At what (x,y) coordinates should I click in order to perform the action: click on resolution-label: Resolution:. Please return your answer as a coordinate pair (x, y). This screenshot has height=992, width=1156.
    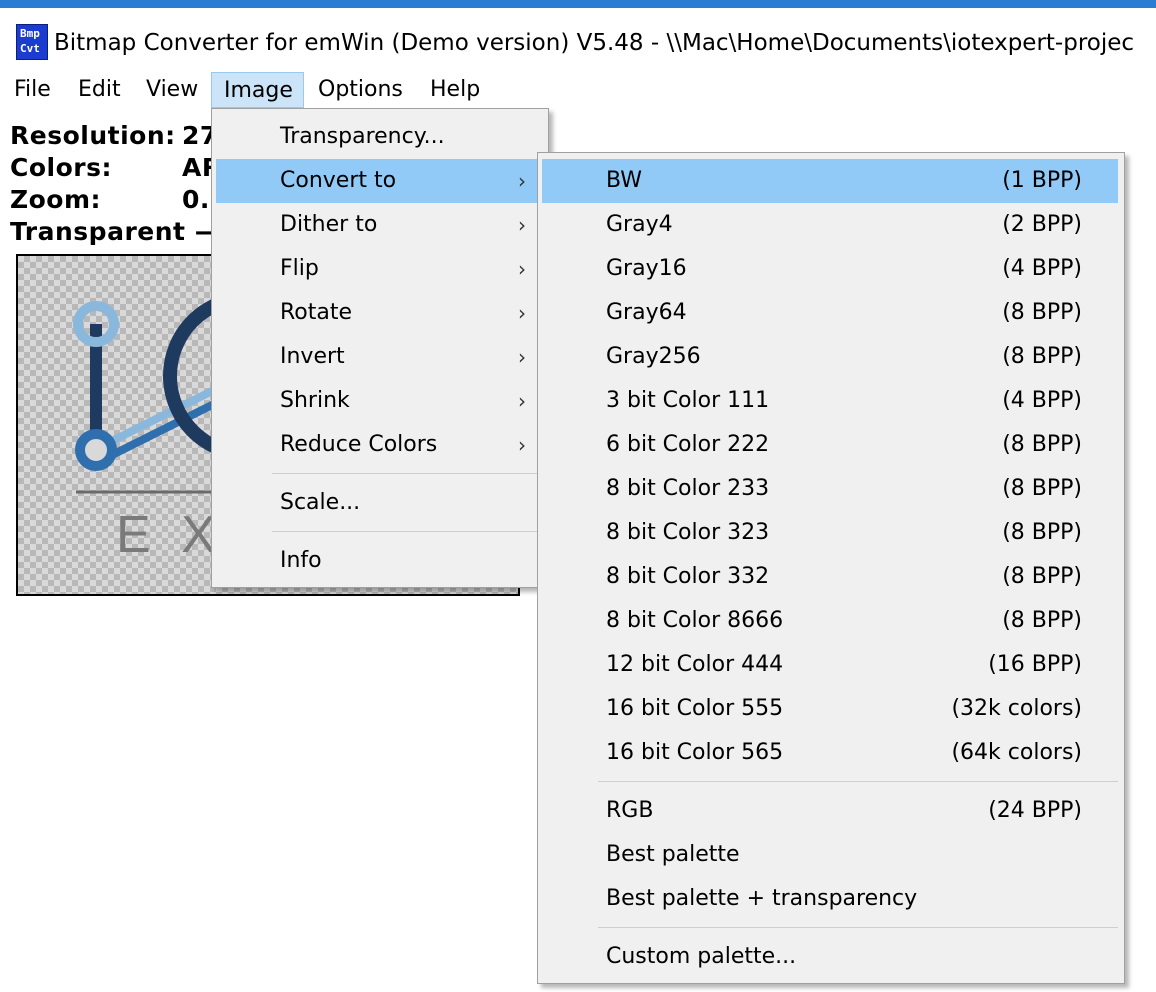
    Looking at the image, I should click on (93, 135).